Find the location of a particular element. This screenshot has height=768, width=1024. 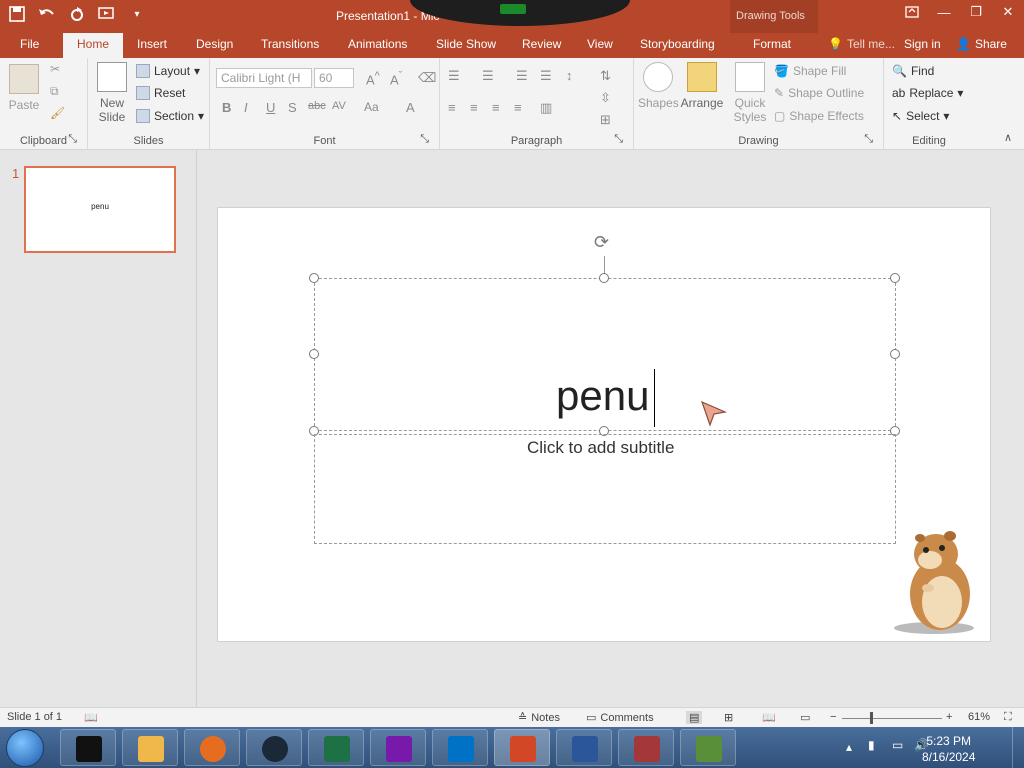

format-painter-icon: 🖌 is located at coordinates (57, 113).